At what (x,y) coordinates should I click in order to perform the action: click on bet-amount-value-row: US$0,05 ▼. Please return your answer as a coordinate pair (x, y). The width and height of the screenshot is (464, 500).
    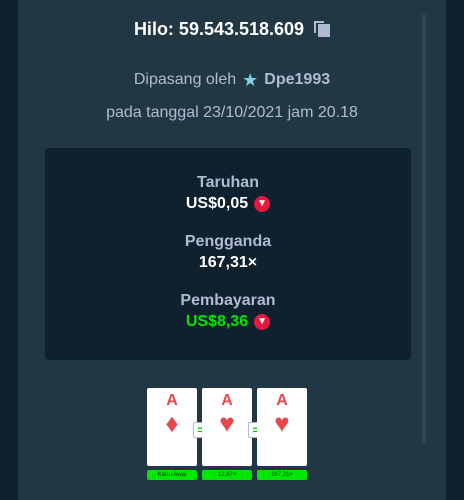
    Looking at the image, I should click on (228, 204).